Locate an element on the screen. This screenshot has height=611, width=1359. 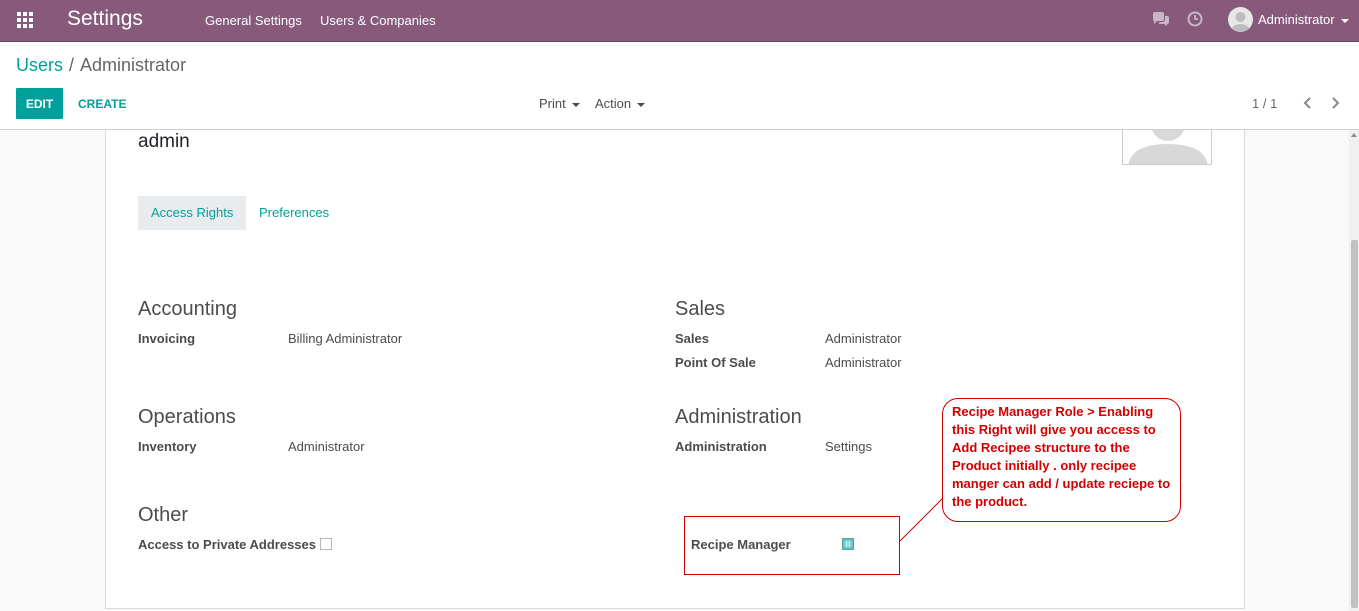
field-label-invoicing: Invoicing is located at coordinates (167, 338).